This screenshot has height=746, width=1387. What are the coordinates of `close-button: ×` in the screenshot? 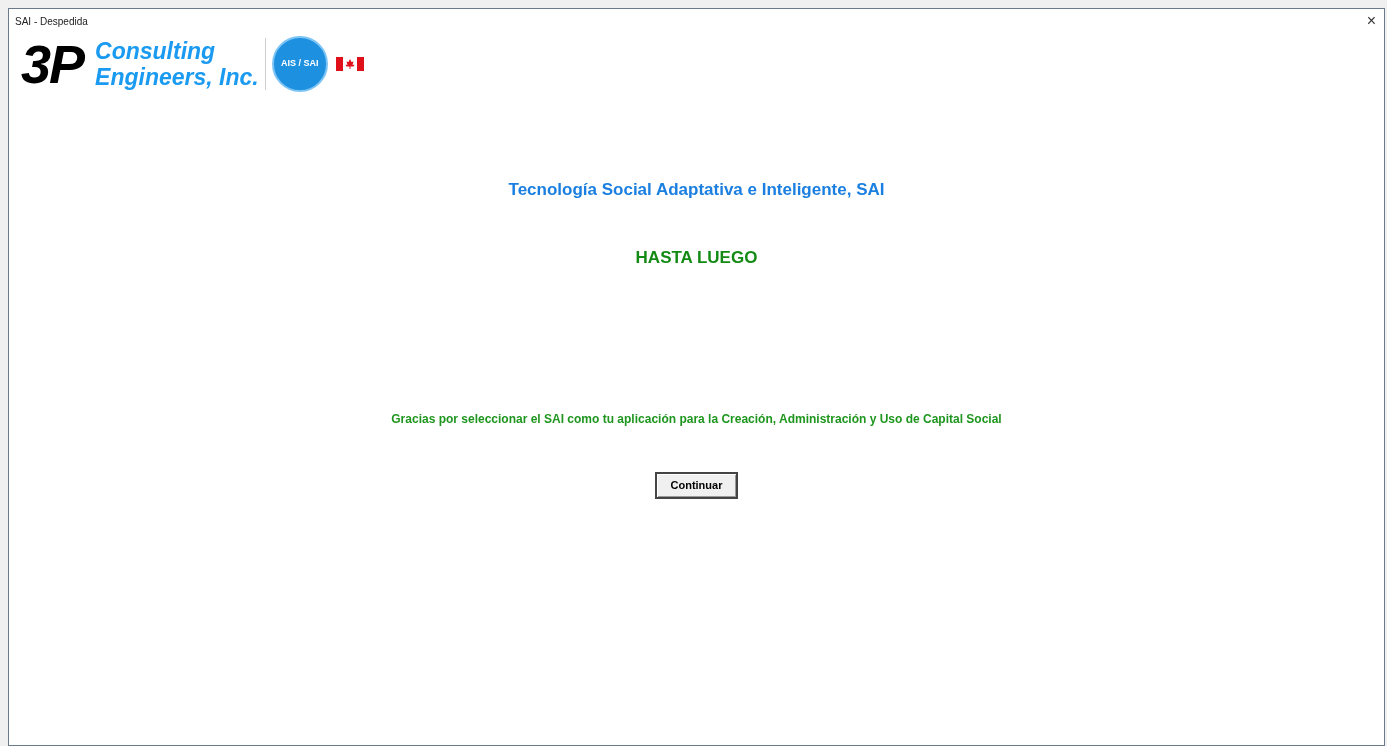 It's located at (1371, 21).